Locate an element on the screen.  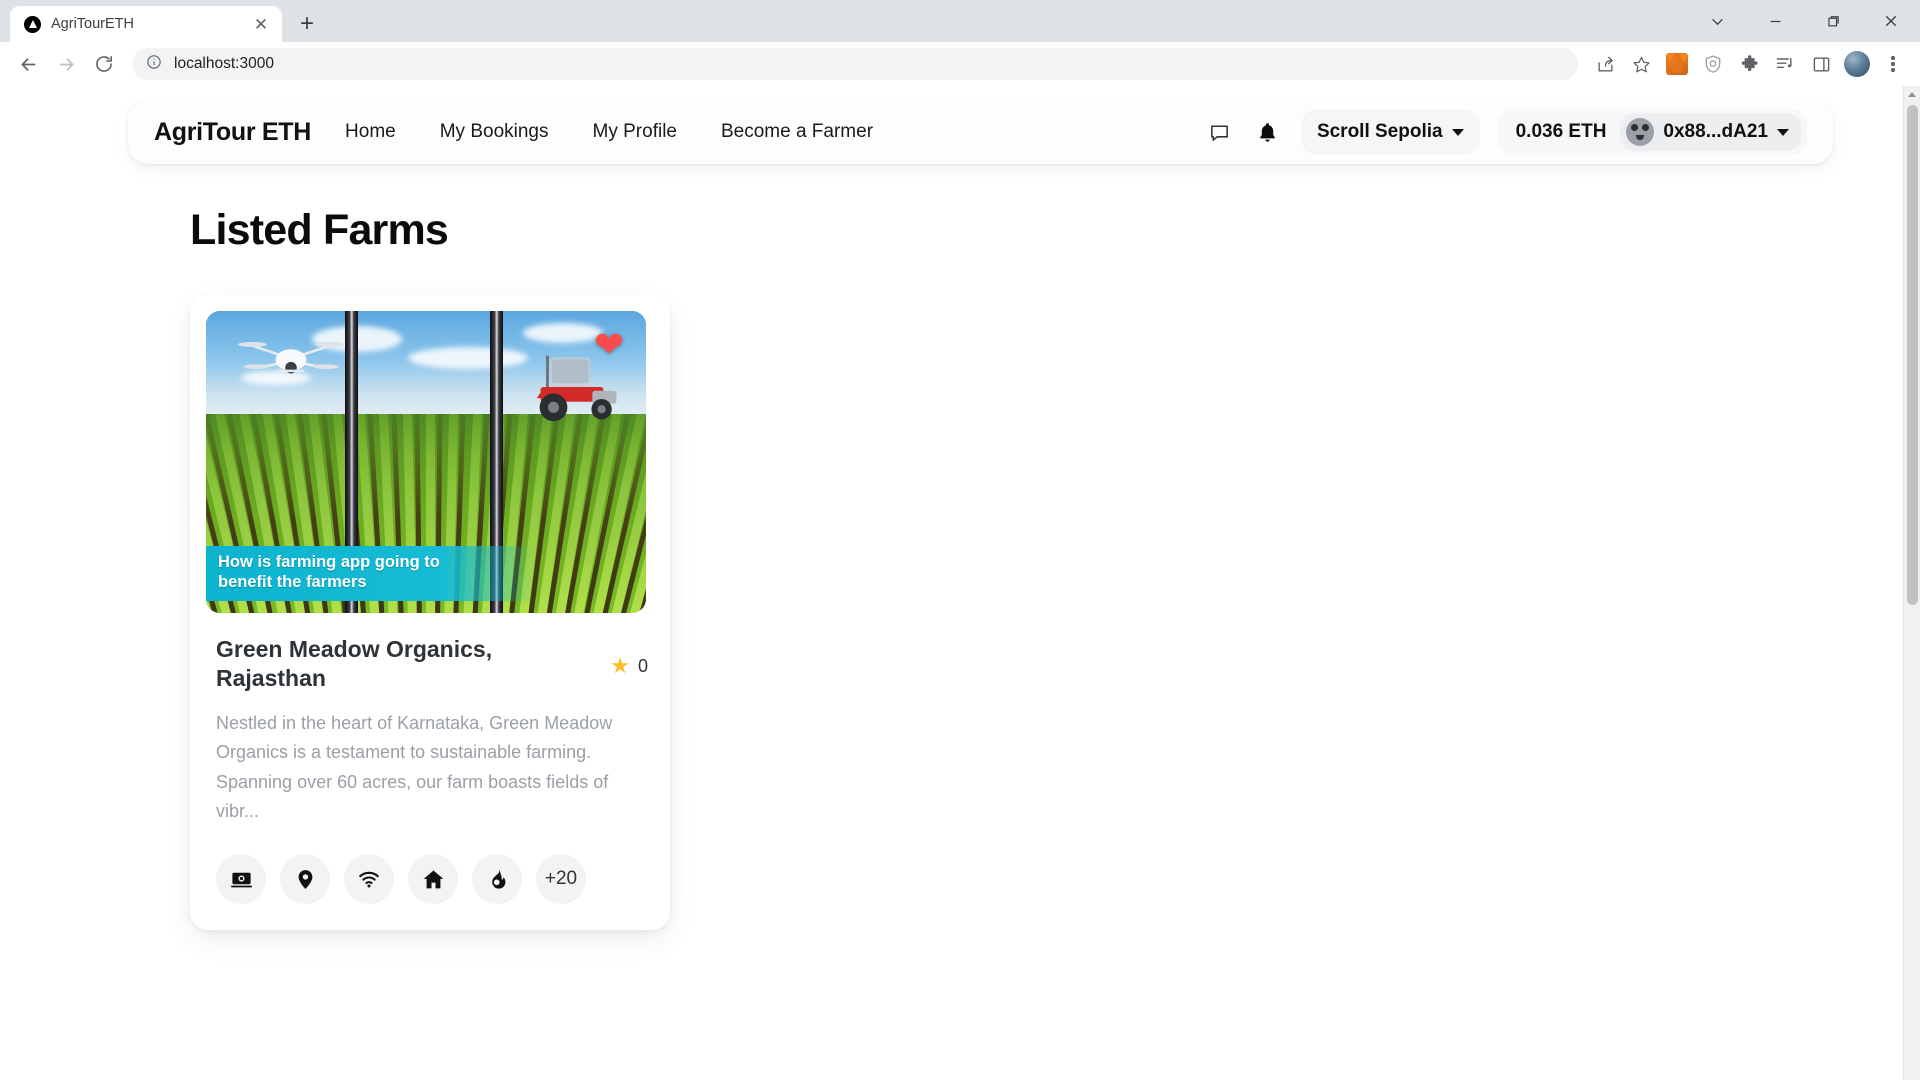
three-dots-vertical-icon is located at coordinates (1893, 64).